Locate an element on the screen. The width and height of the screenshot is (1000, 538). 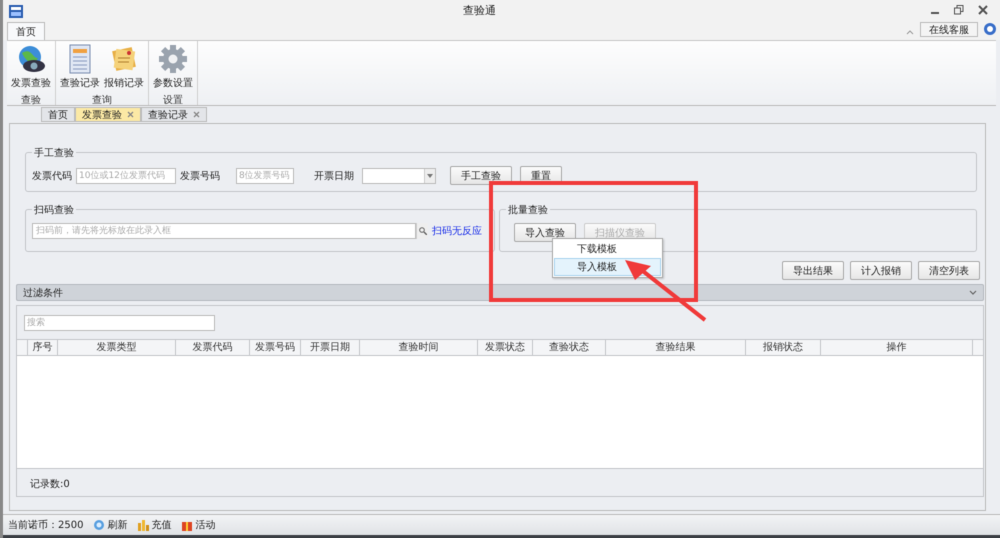
collapse-icon is located at coordinates (910, 32).